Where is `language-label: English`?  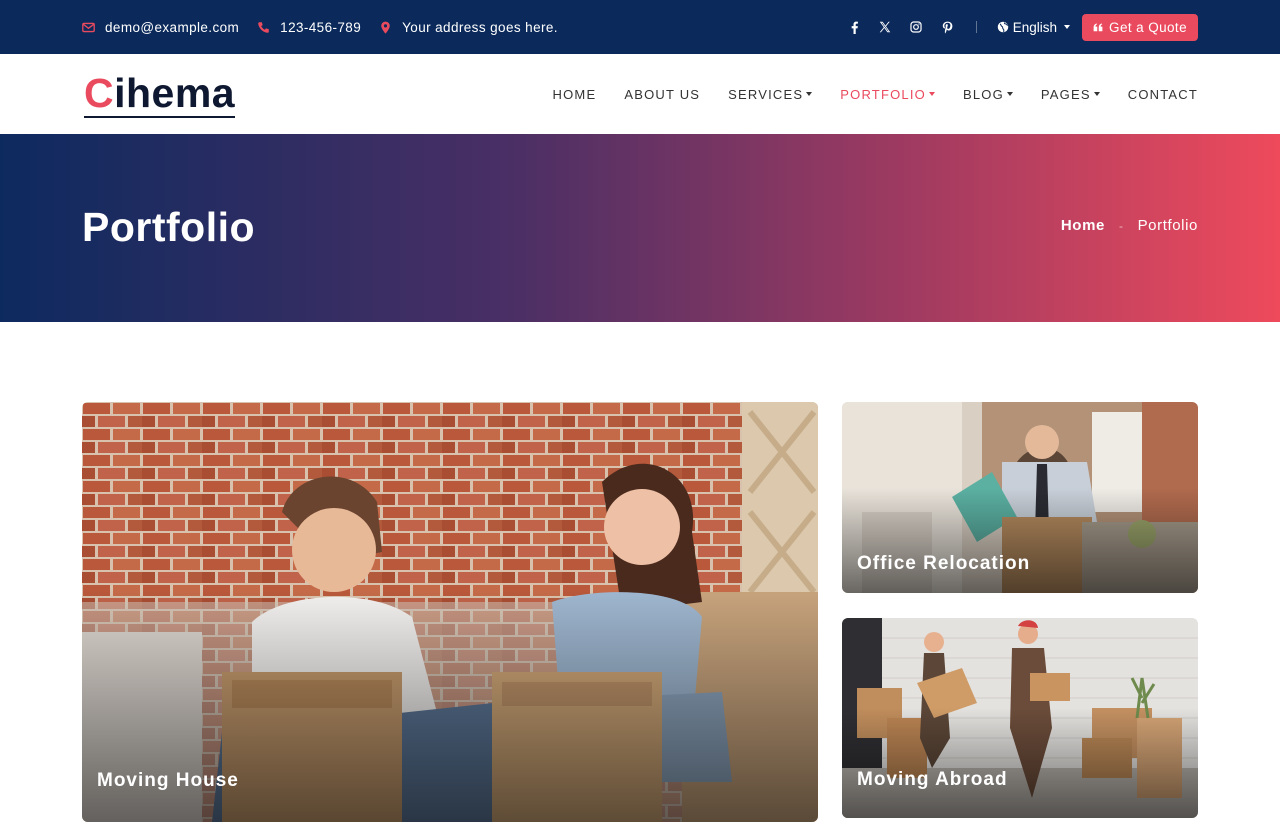 language-label: English is located at coordinates (1035, 27).